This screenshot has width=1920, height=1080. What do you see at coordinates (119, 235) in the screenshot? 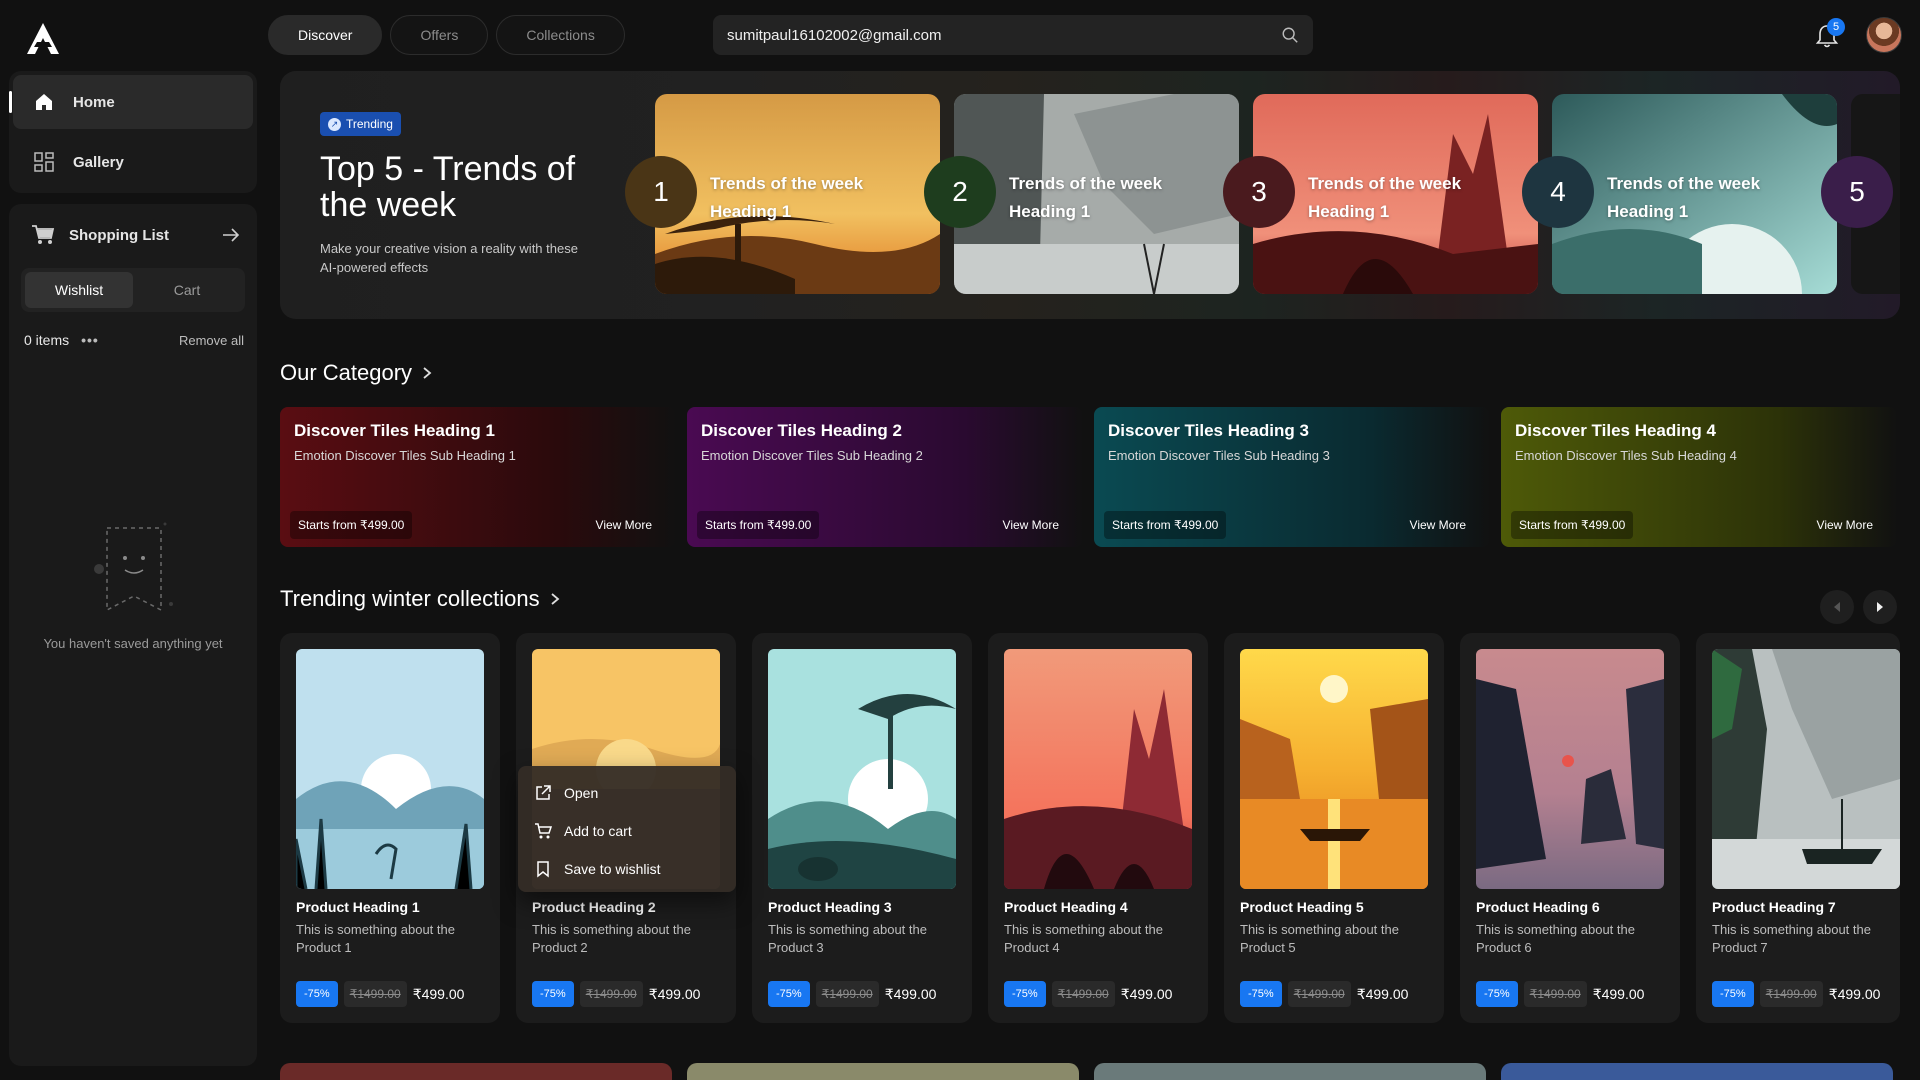
I see `shopping-list-title: Shopping List` at bounding box center [119, 235].